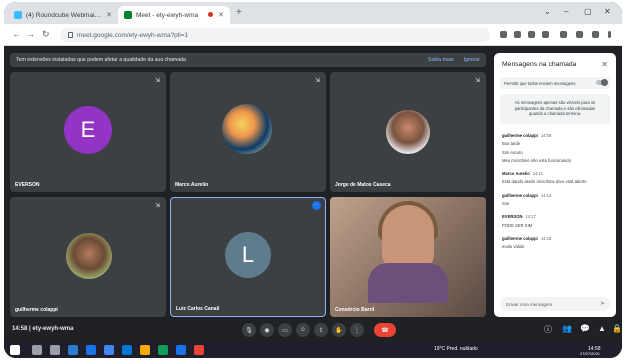 Image resolution: width=626 pixels, height=360 pixels. Describe the element at coordinates (590, 353) in the screenshot. I see `clock-date: 27/07/2021` at that location.